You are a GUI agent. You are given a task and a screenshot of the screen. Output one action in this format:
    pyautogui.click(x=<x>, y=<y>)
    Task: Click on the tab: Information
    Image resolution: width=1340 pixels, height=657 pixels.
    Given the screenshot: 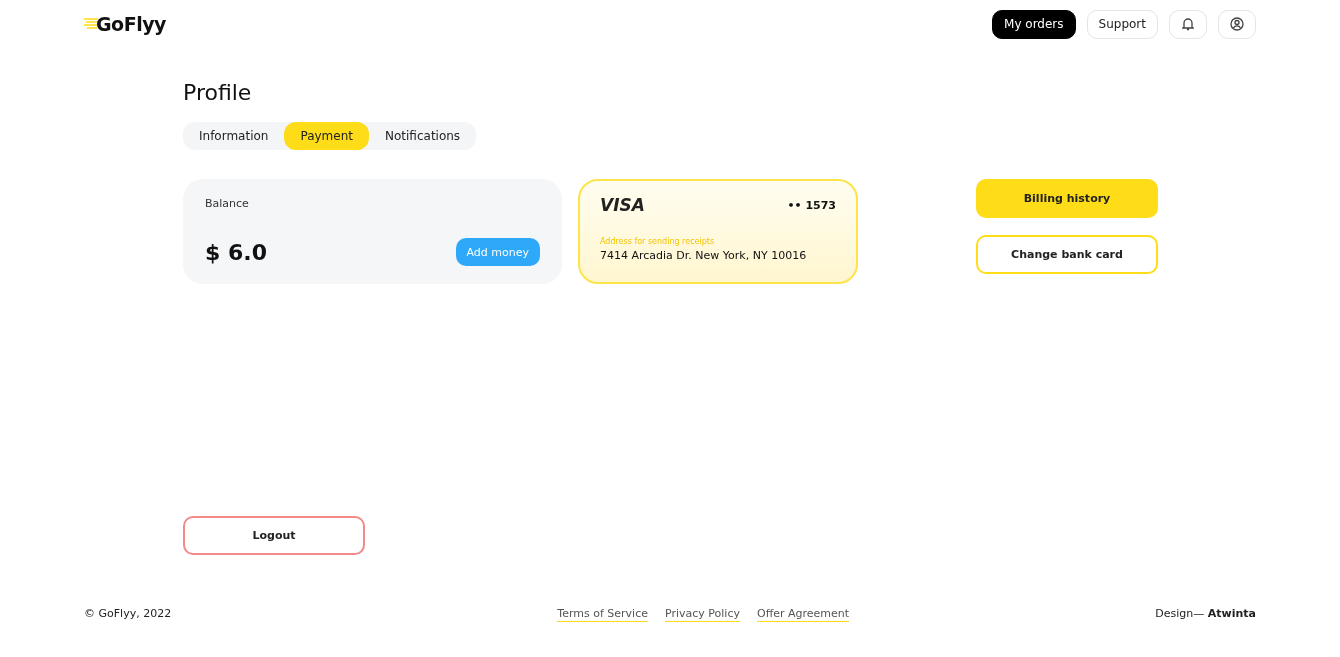 What is the action you would take?
    pyautogui.click(x=234, y=136)
    